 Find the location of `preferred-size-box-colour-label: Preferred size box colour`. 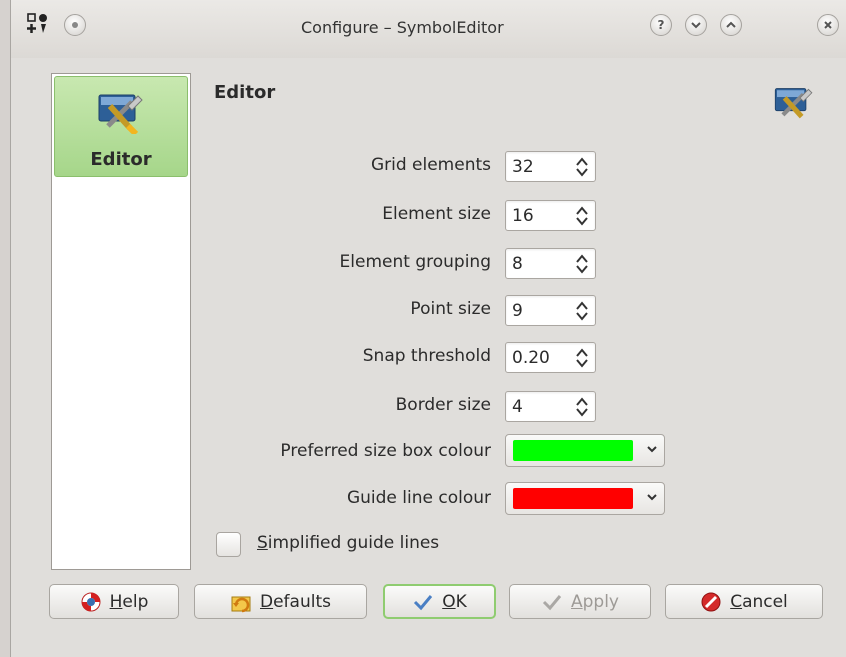

preferred-size-box-colour-label: Preferred size box colour is located at coordinates (385, 451).